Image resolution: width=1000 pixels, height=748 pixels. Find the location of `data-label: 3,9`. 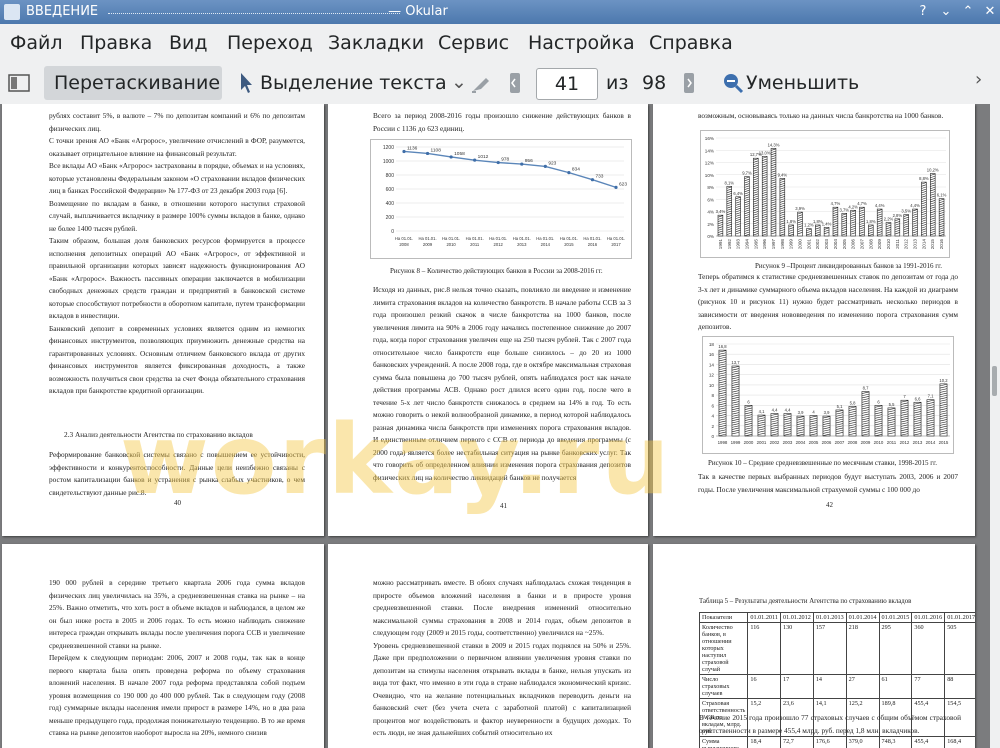

data-label: 3,9 is located at coordinates (827, 412).